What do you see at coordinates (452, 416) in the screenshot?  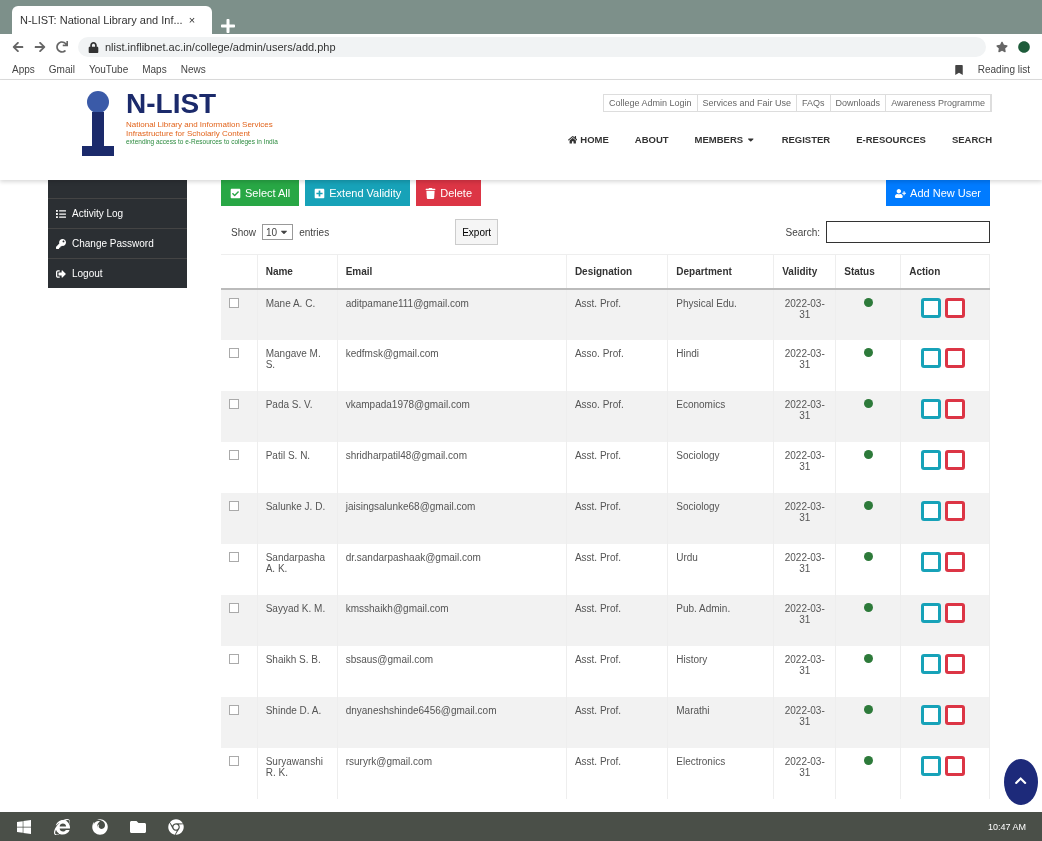 I see `table-cell: vkampada1978@gmail.com` at bounding box center [452, 416].